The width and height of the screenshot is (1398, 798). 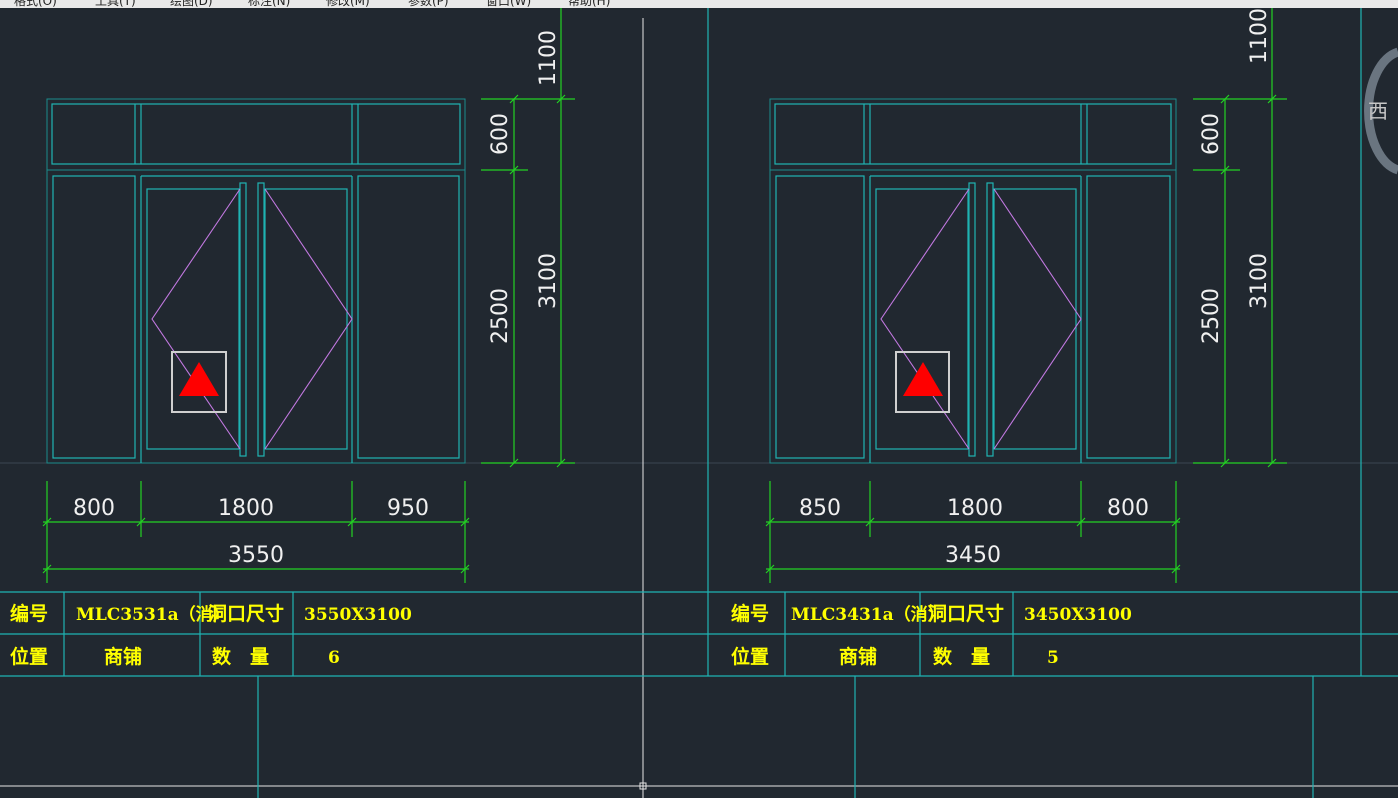 I want to click on size-value: 3550X3100, so click(x=358, y=615).